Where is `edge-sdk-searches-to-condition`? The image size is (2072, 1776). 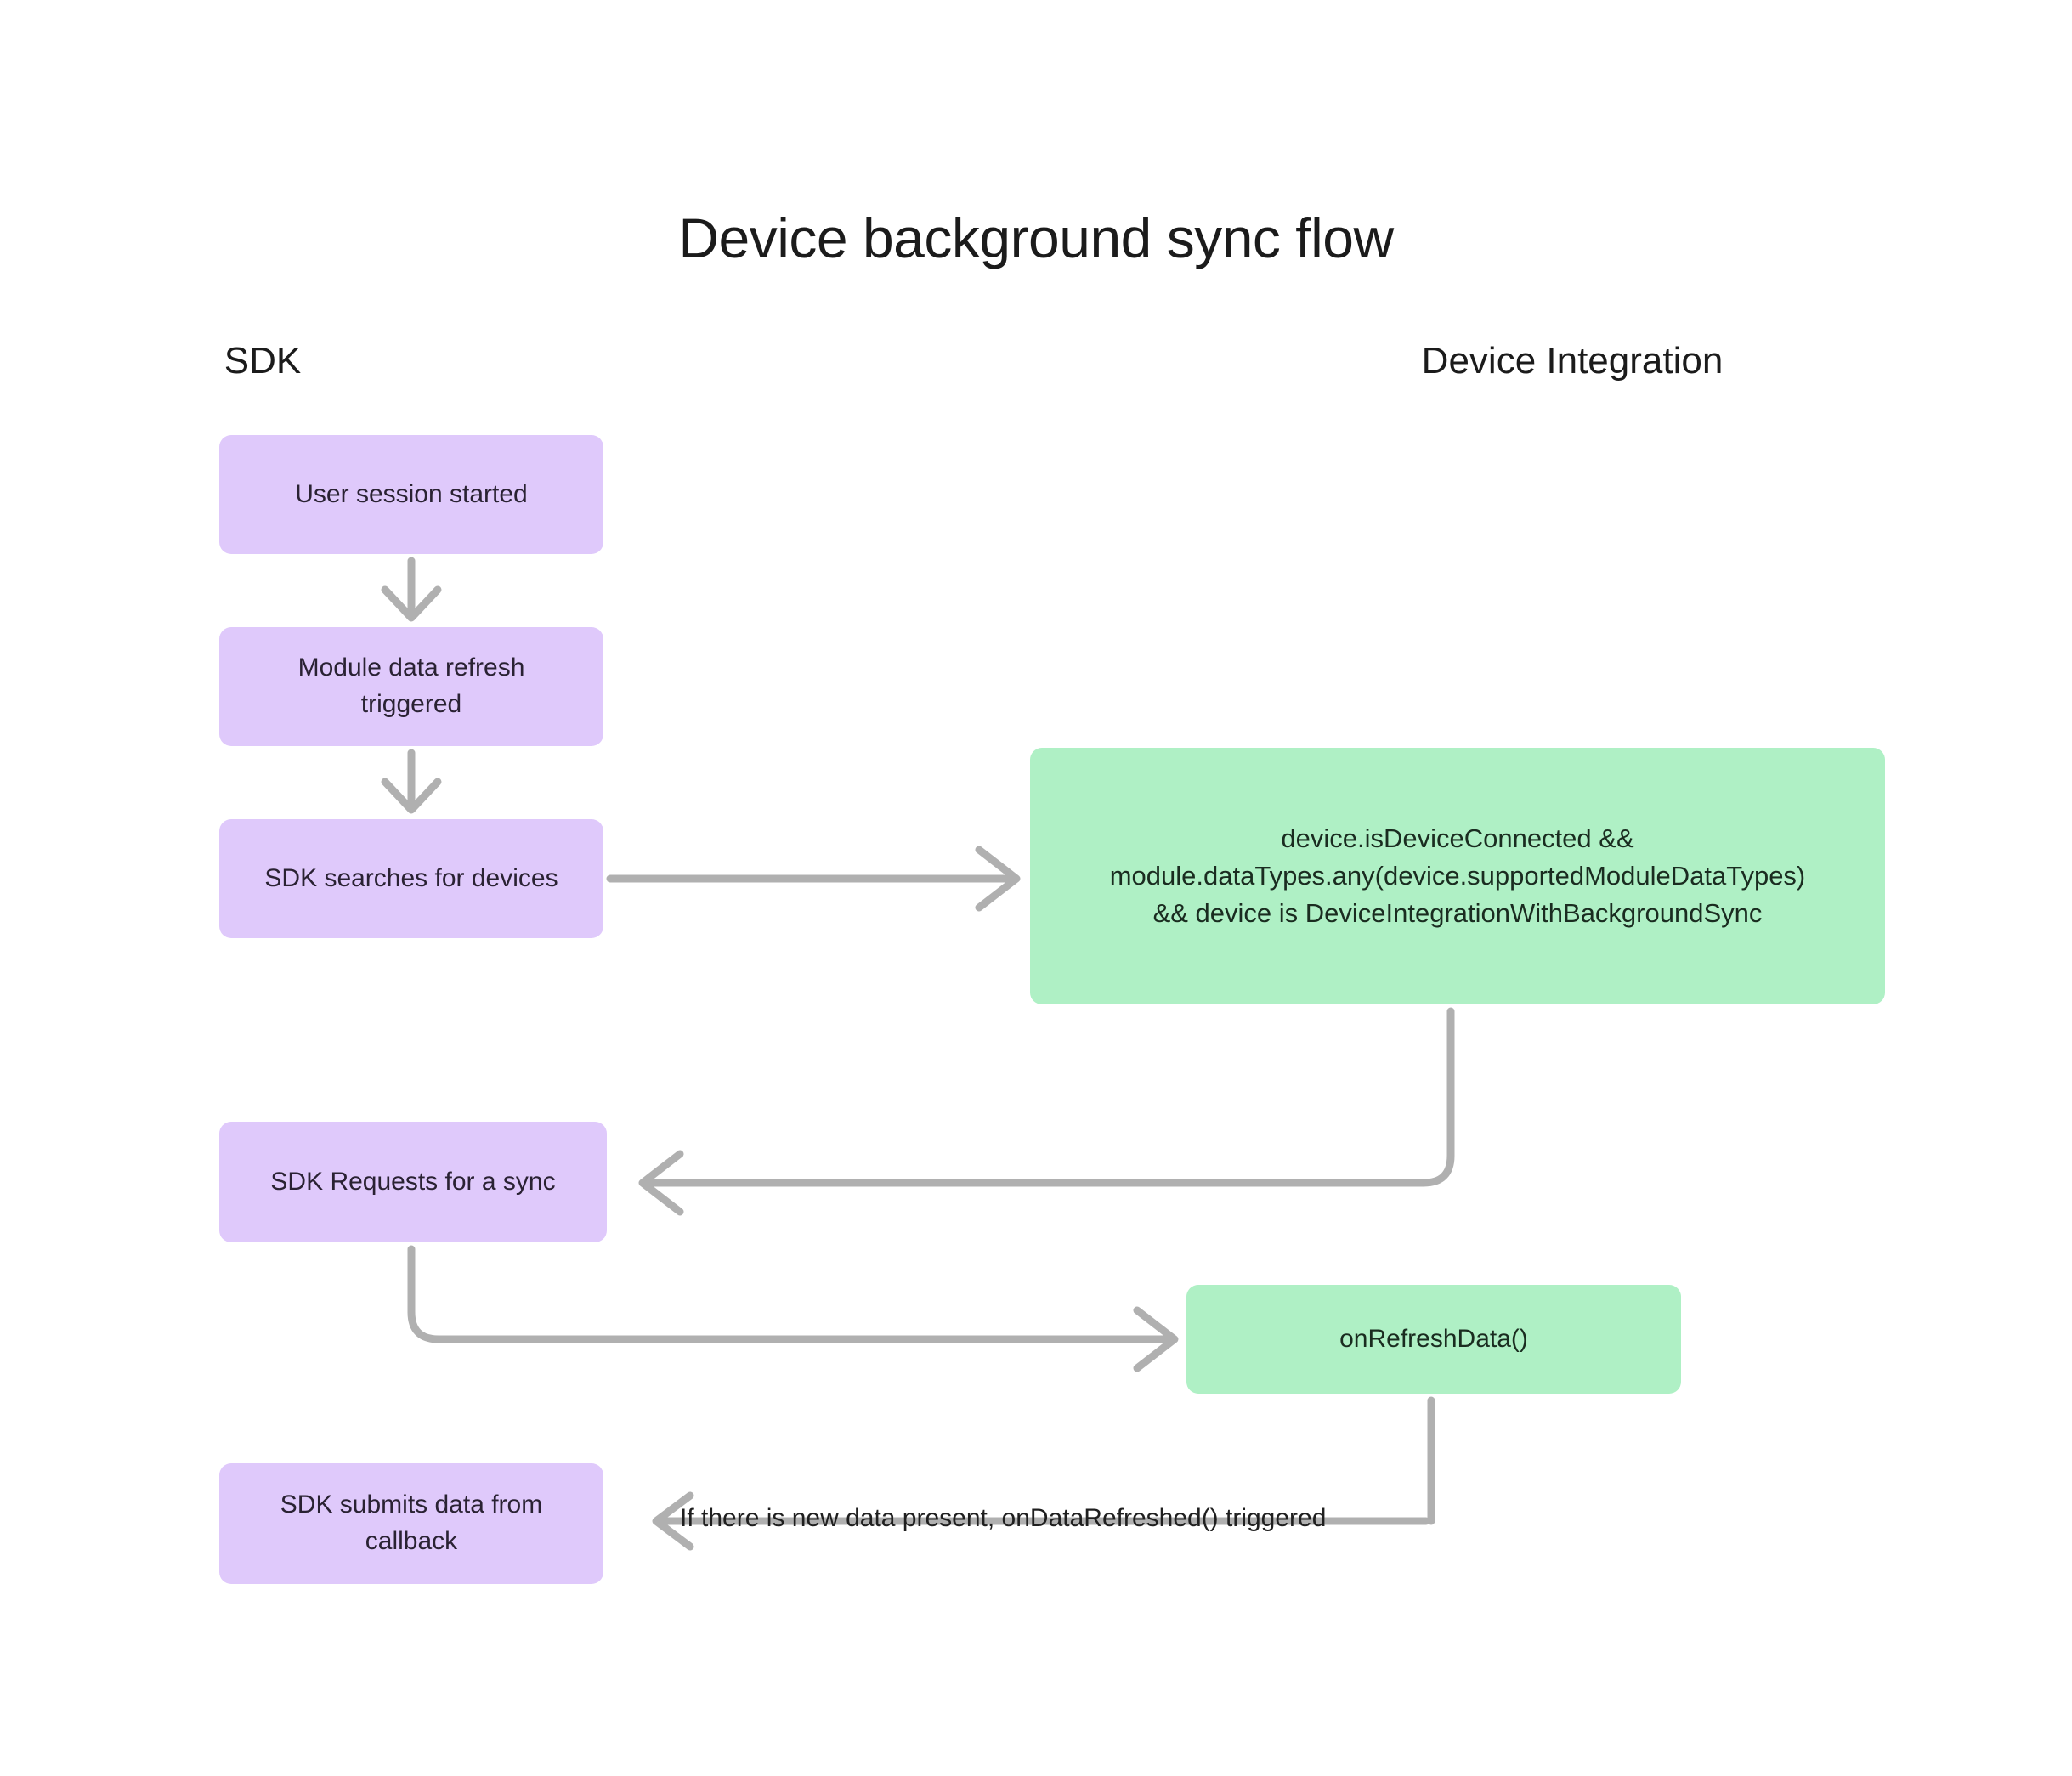 edge-sdk-searches-to-condition is located at coordinates (813, 879).